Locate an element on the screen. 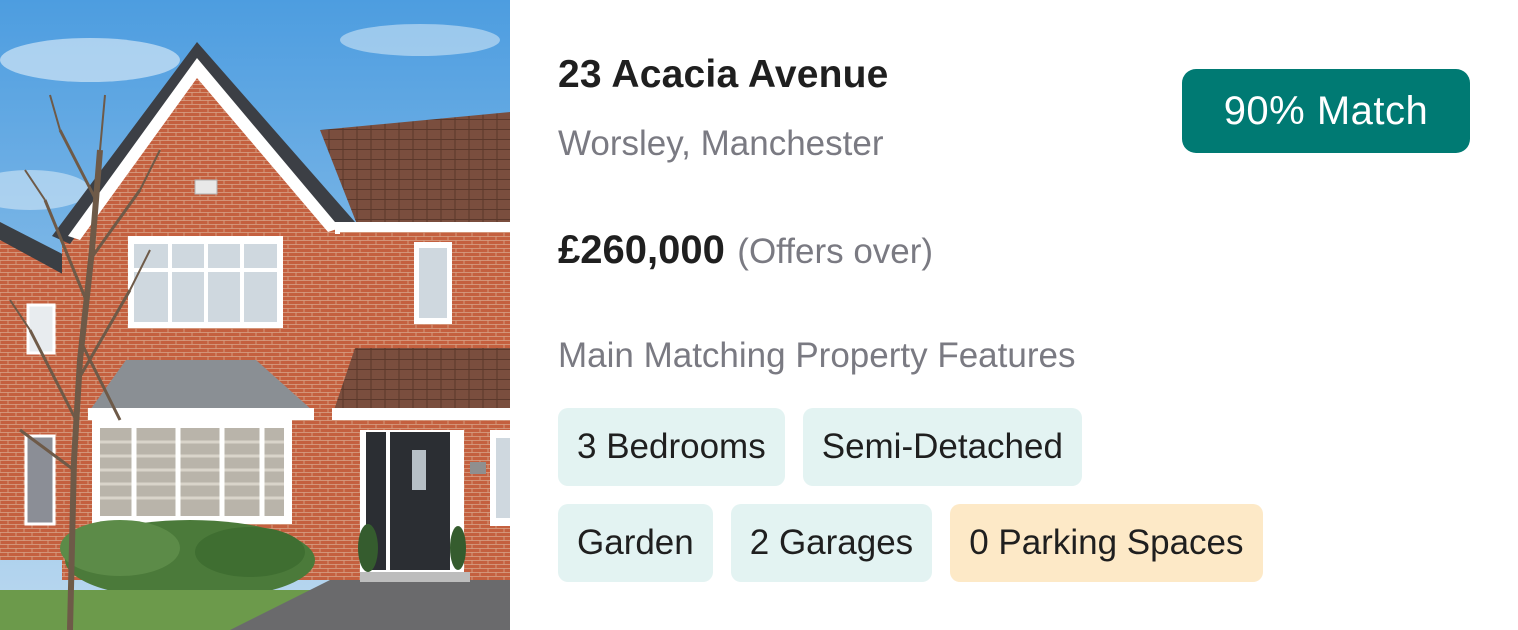 Image resolution: width=1518 pixels, height=630 pixels. property-price: £260,000 is located at coordinates (641, 250).